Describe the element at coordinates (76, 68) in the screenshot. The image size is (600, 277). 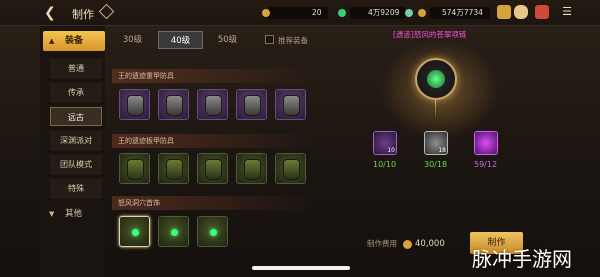
I see `sidebar-item-normal: 普通` at that location.